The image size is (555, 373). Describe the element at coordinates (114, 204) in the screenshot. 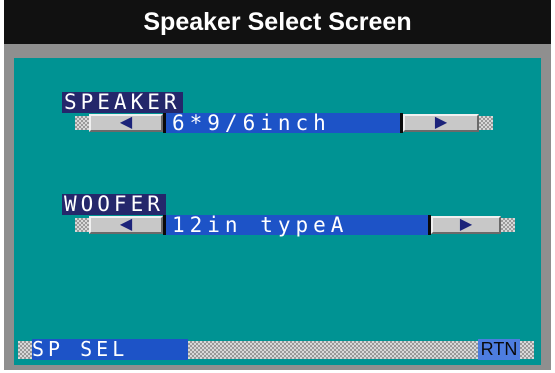

I see `woofer-label: WOOFER` at that location.